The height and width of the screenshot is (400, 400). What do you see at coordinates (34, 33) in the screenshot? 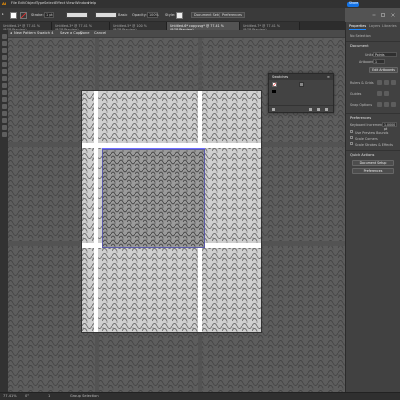
I see `pattern-name: New Pattern Swatch 4` at bounding box center [34, 33].